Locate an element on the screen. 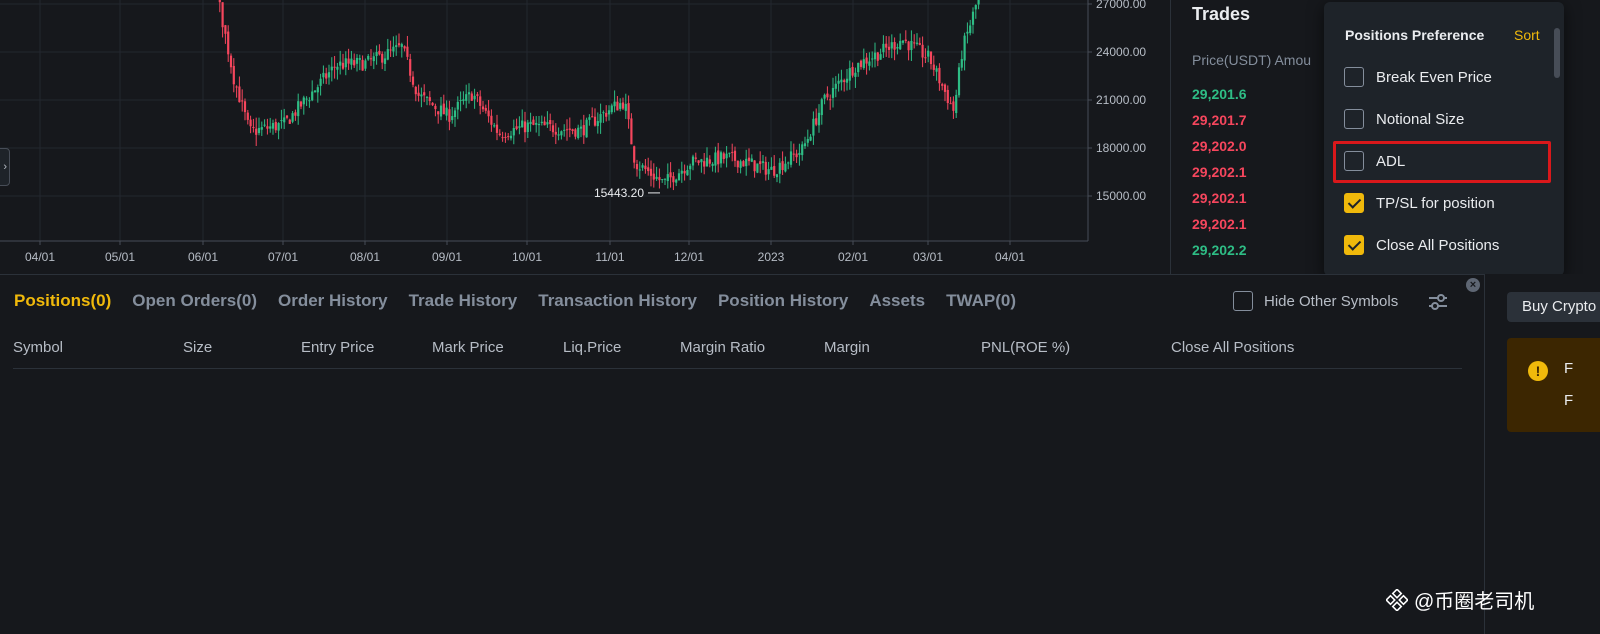 This screenshot has width=1600, height=634. adl-highlight-box is located at coordinates (1442, 162).